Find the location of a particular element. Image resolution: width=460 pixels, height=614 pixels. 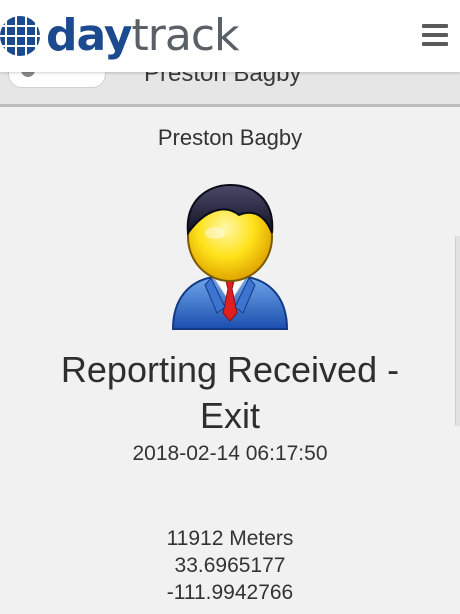

logo-day-text: day is located at coordinates (89, 35).